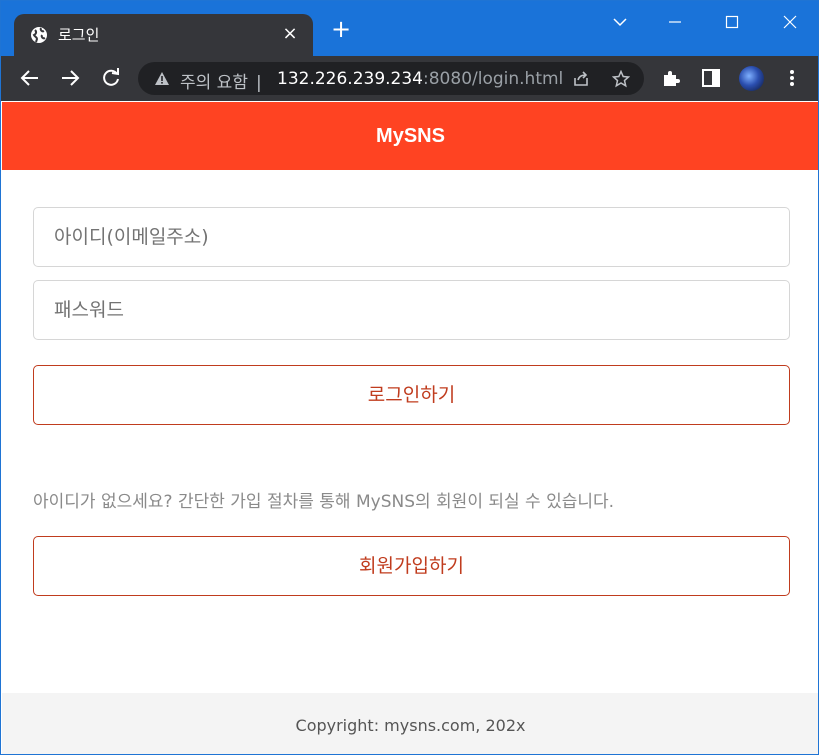 This screenshot has height=755, width=819. I want to click on globe-icon, so click(39, 35).